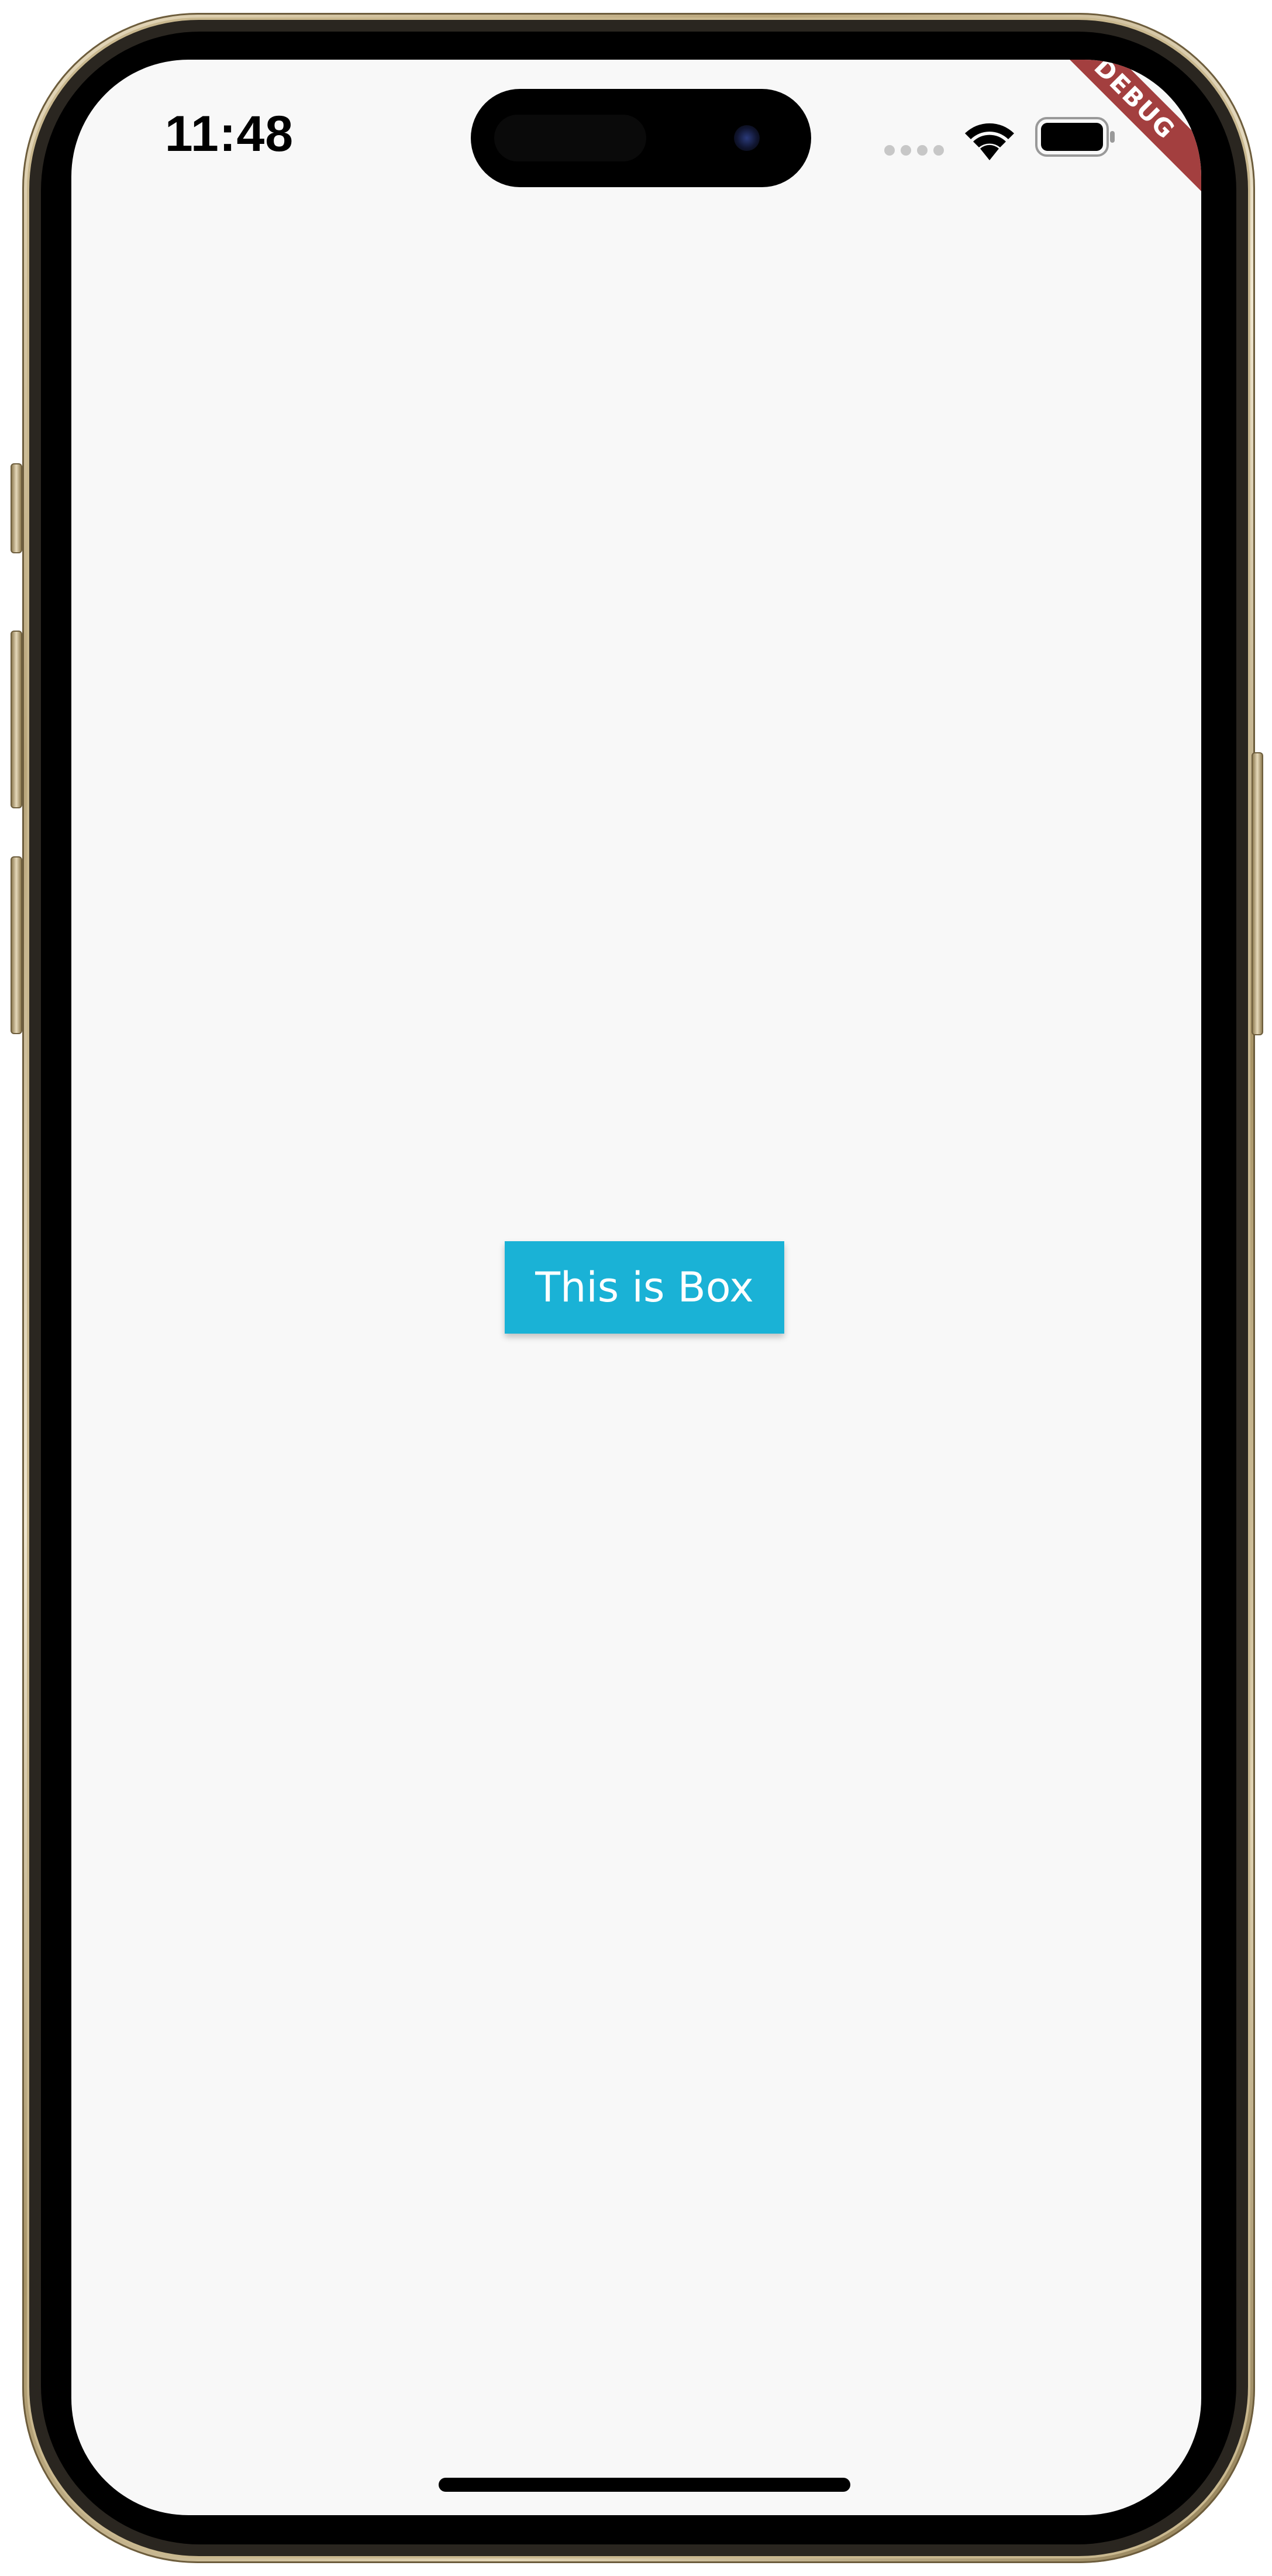  I want to click on face-id-sensor, so click(570, 138).